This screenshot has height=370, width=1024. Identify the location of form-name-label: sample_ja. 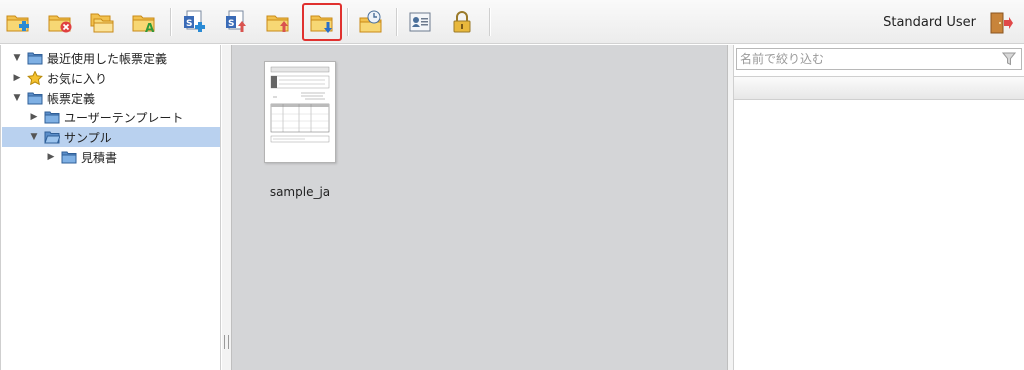
(300, 192).